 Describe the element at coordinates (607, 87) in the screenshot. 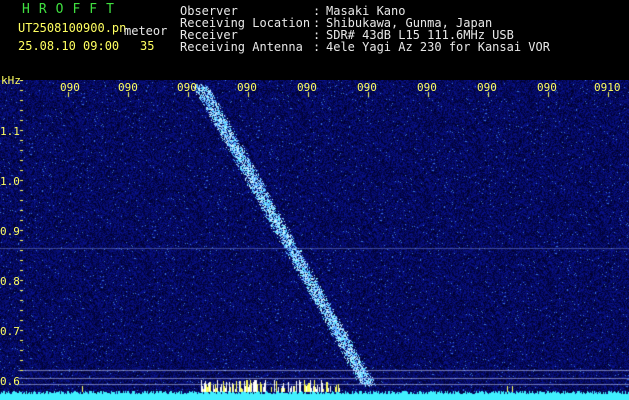

I see `x-tick-label: 0910` at that location.